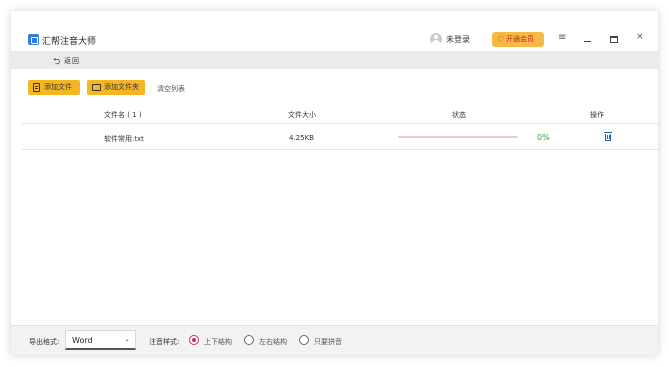 This screenshot has height=367, width=669. I want to click on back-button: 返回, so click(72, 61).